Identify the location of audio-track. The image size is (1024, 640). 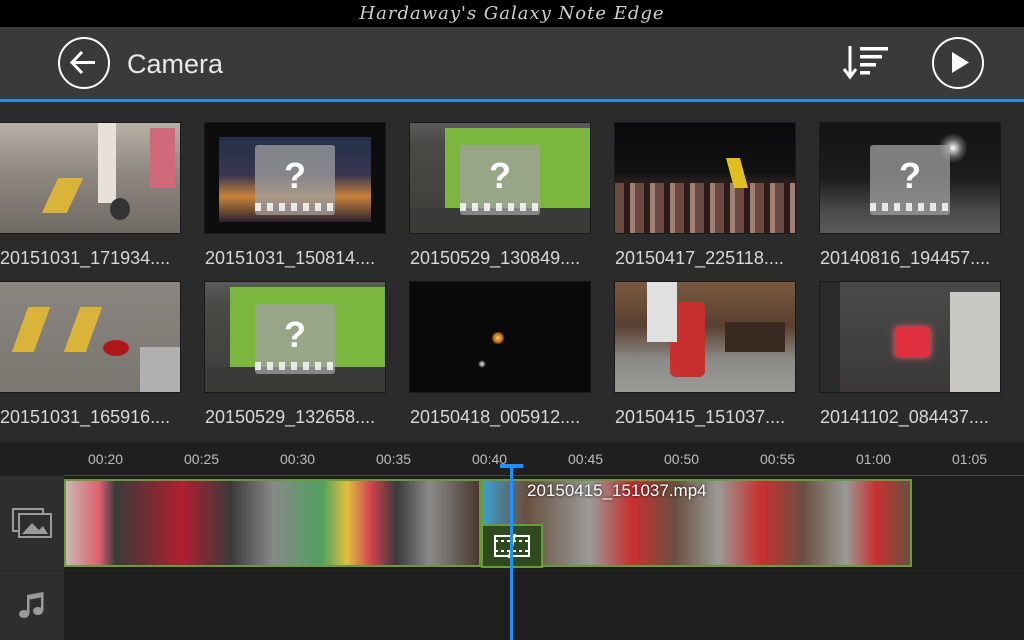
(544, 605).